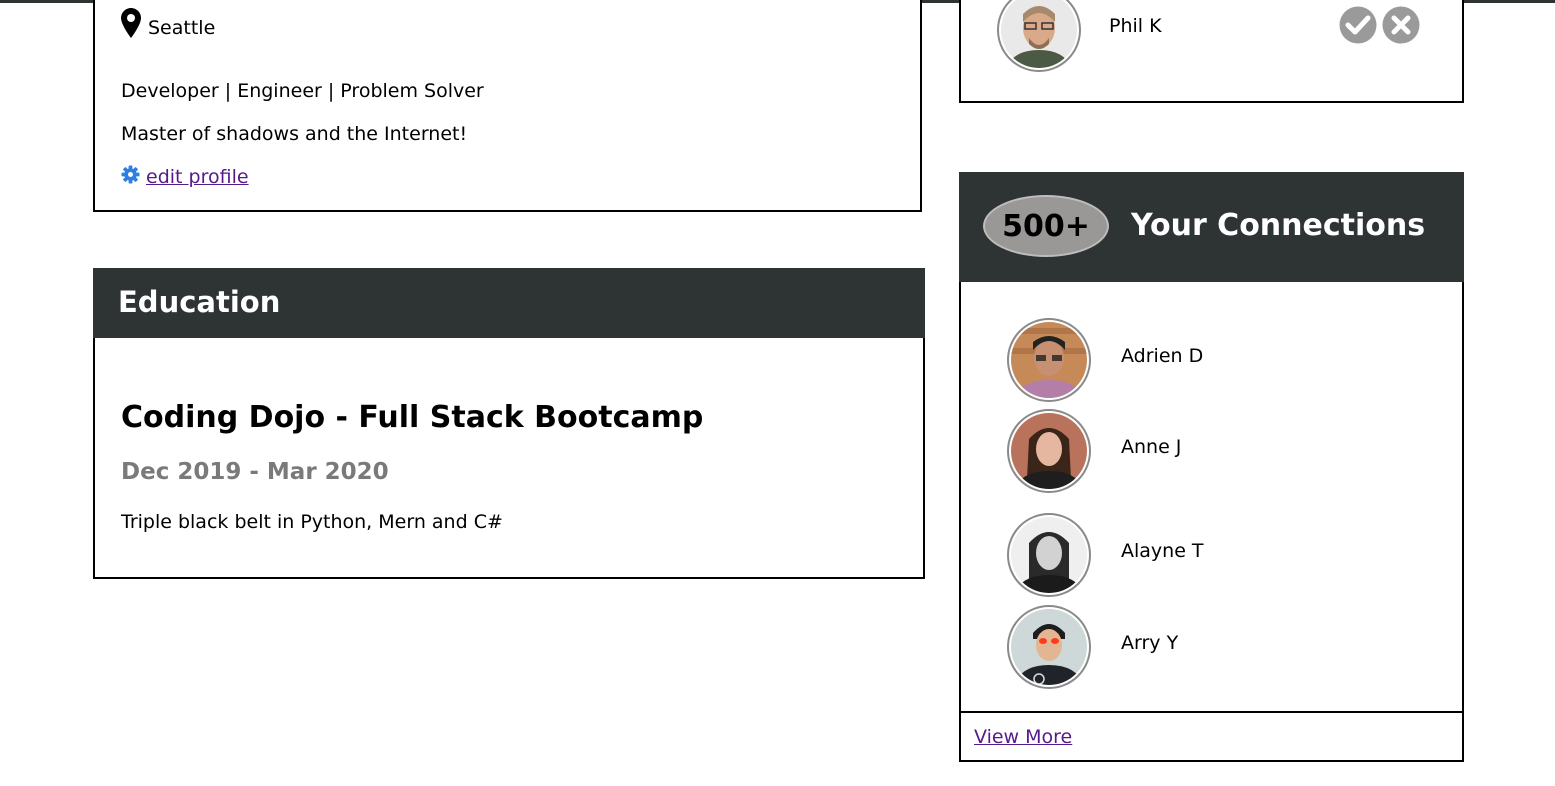  What do you see at coordinates (199, 302) in the screenshot?
I see `education-title: Education` at bounding box center [199, 302].